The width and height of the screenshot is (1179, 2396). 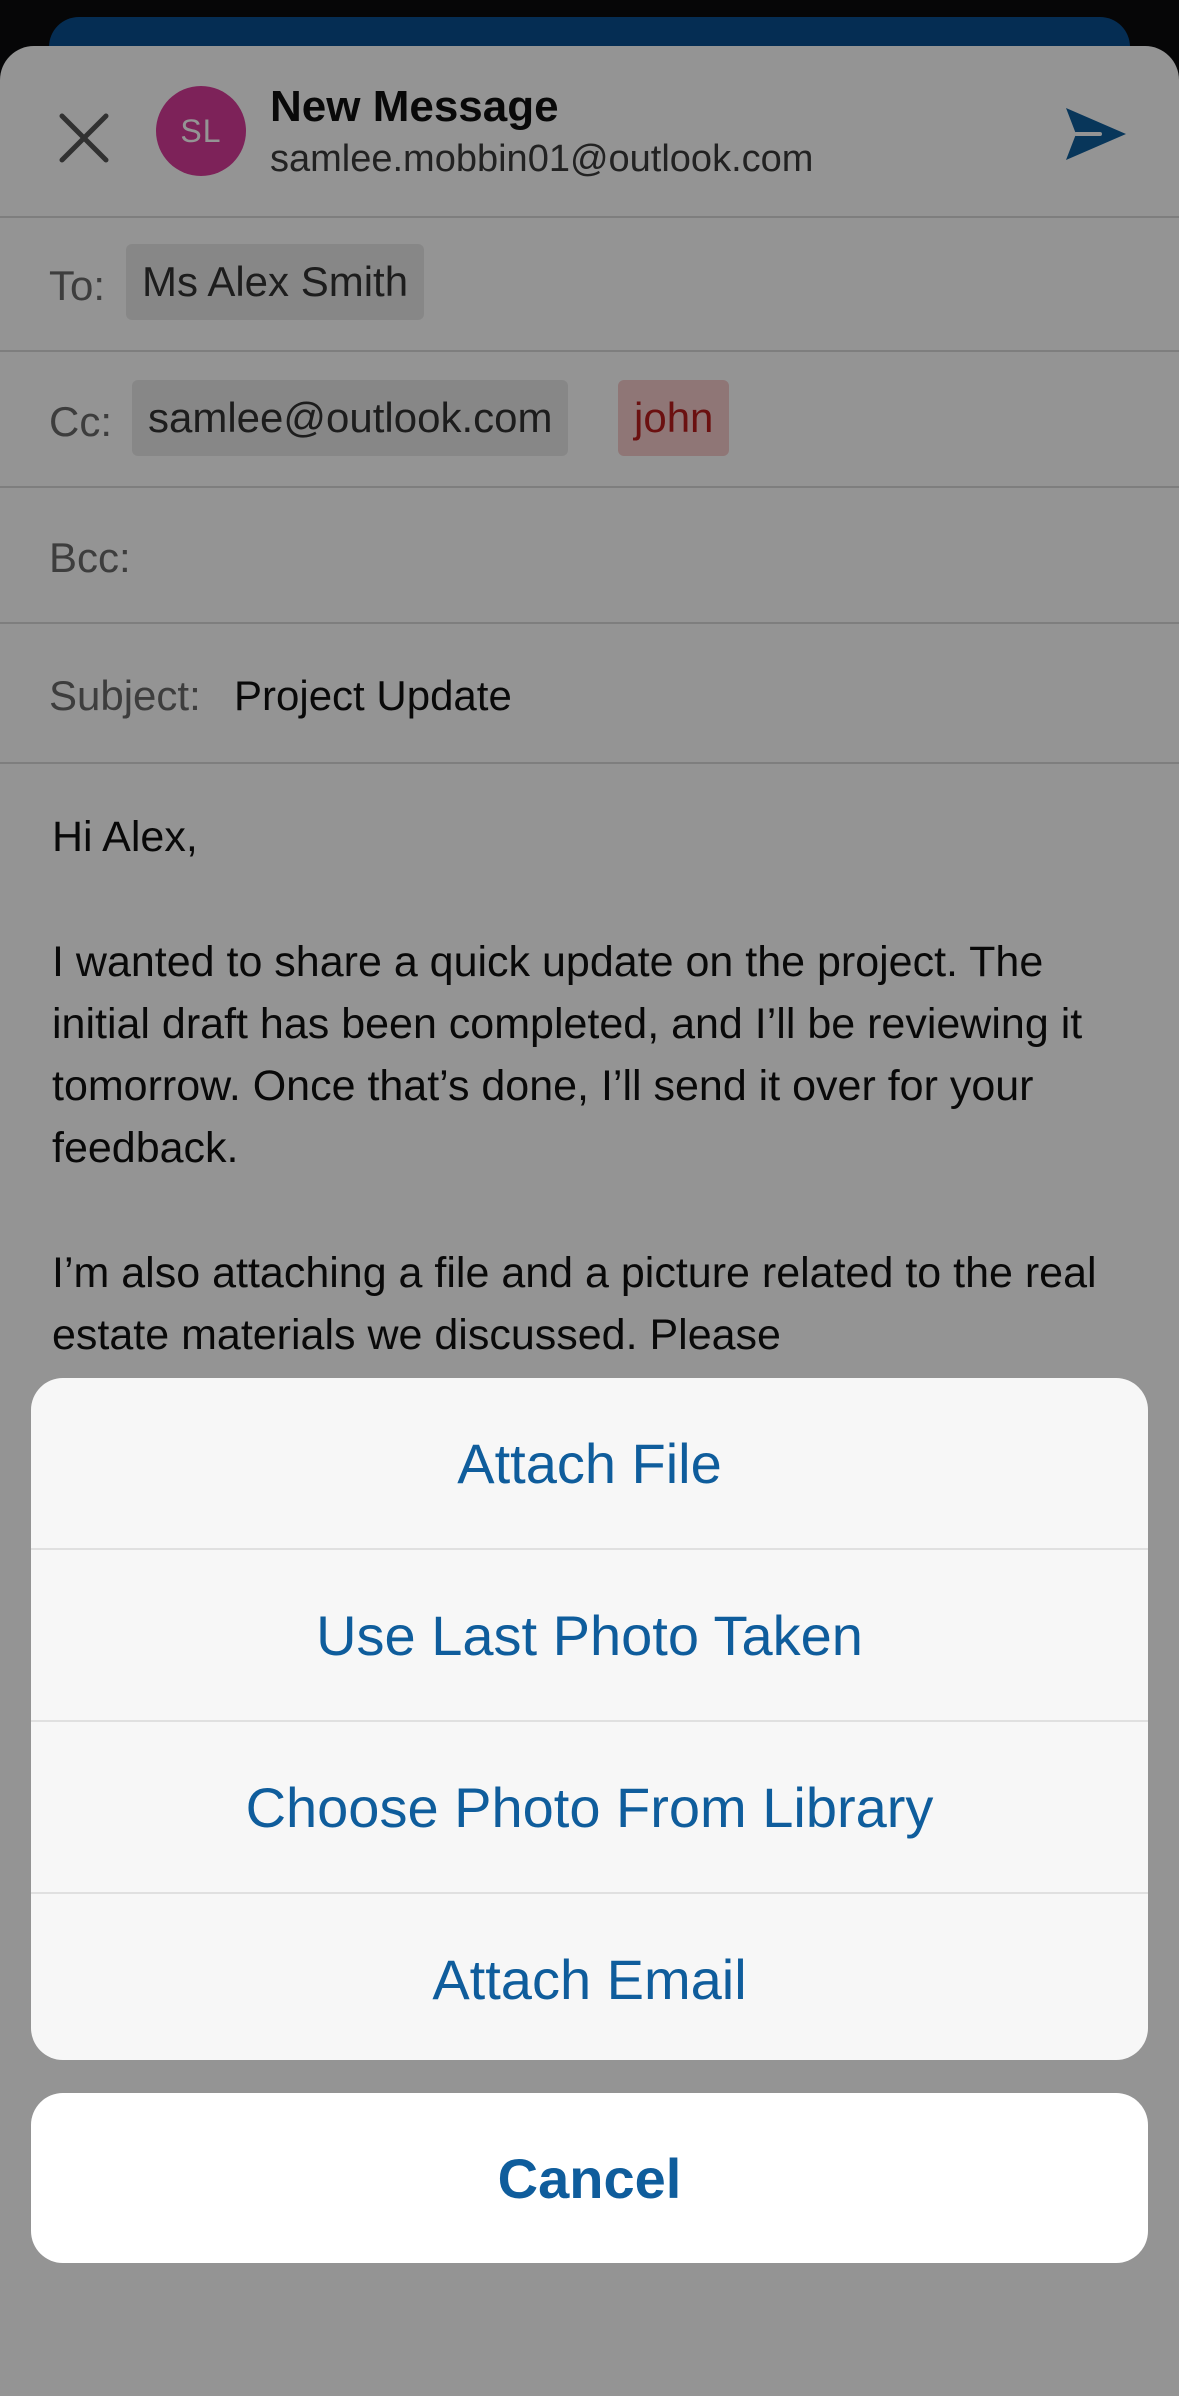 I want to click on attach-file-option: Attach File, so click(x=589, y=1464).